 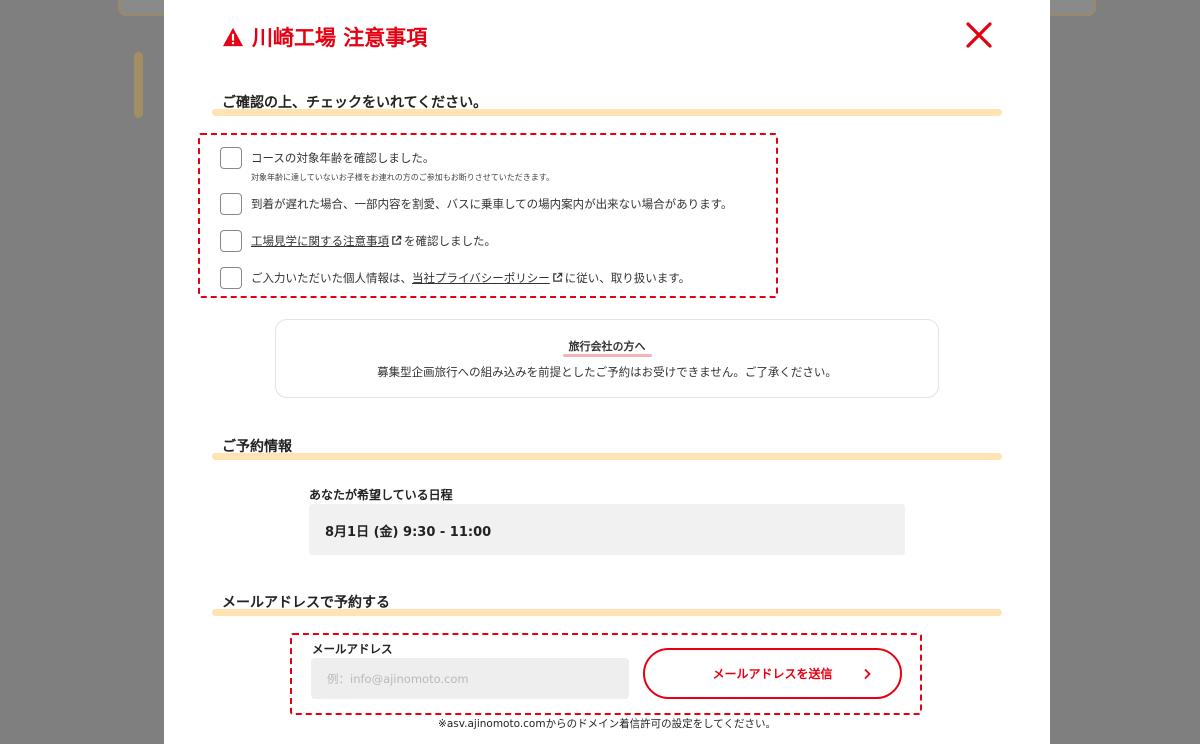 I want to click on warning-icon, so click(x=233, y=37).